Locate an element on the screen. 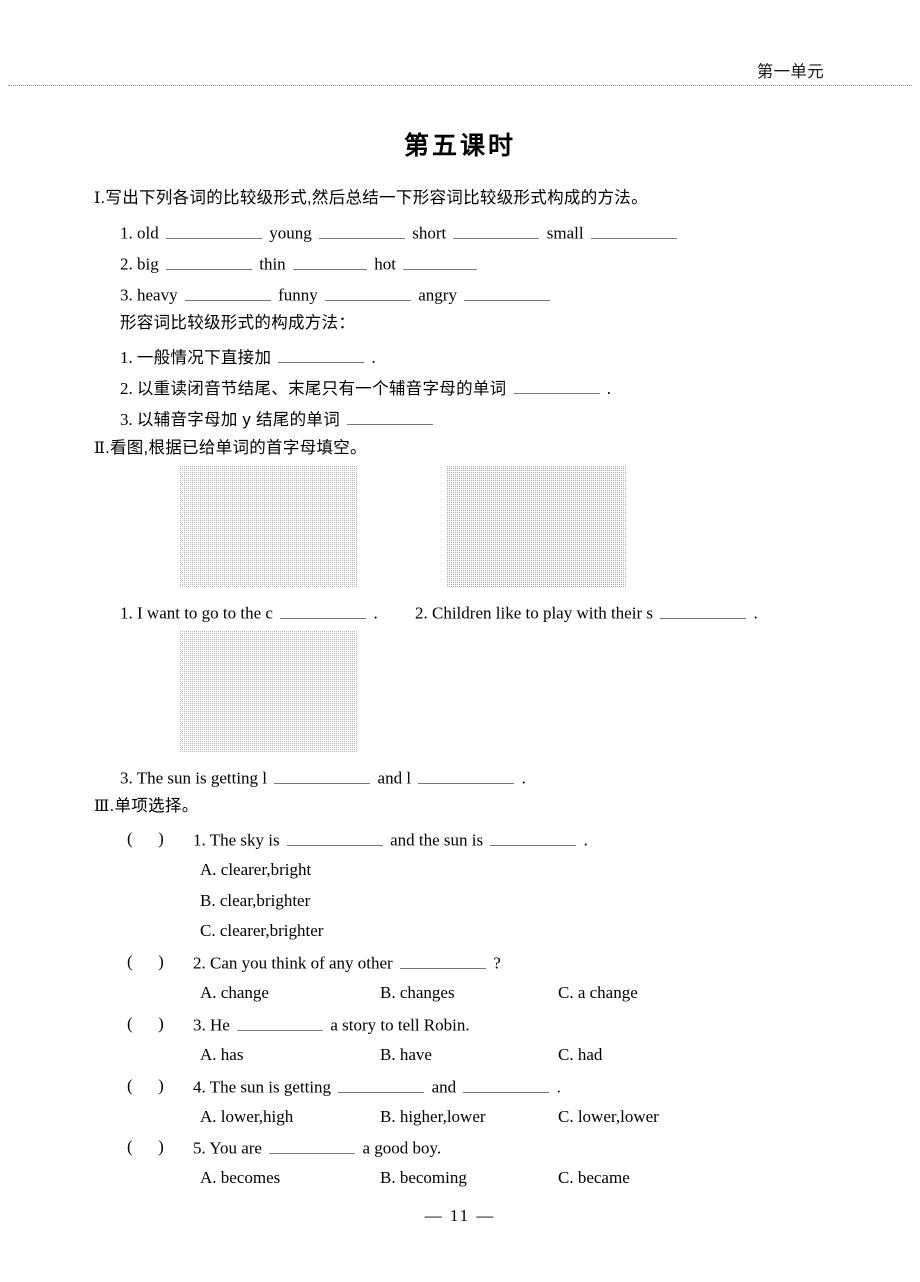  question-5-num: 5. is located at coordinates (199, 1148).